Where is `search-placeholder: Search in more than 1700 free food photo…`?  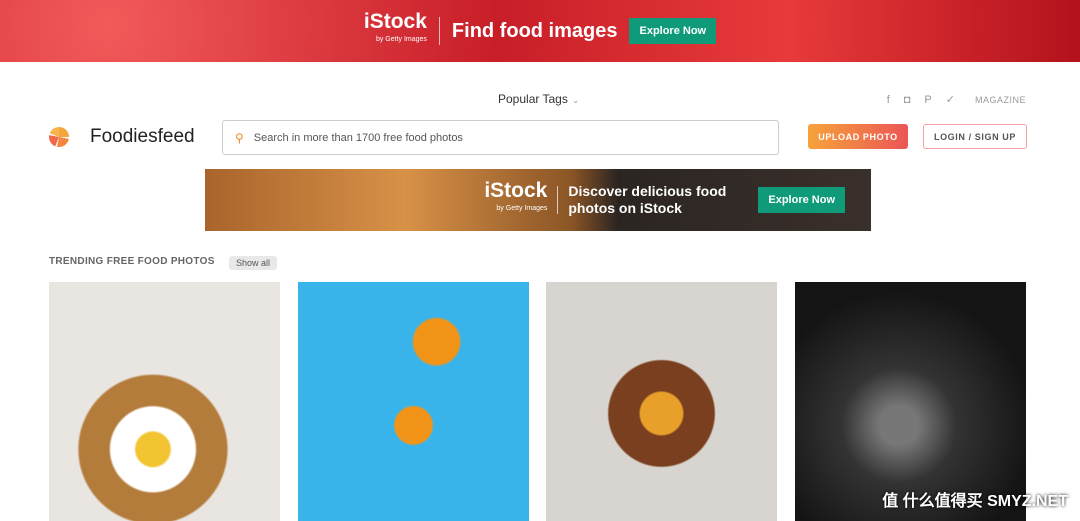
search-placeholder: Search in more than 1700 free food photo… is located at coordinates (358, 137).